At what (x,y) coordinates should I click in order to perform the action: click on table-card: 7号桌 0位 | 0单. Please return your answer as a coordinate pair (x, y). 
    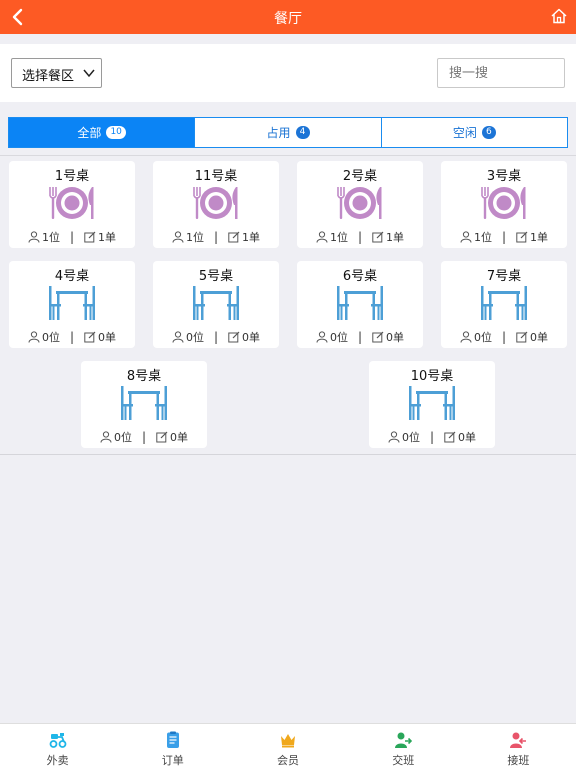
    Looking at the image, I should click on (504, 304).